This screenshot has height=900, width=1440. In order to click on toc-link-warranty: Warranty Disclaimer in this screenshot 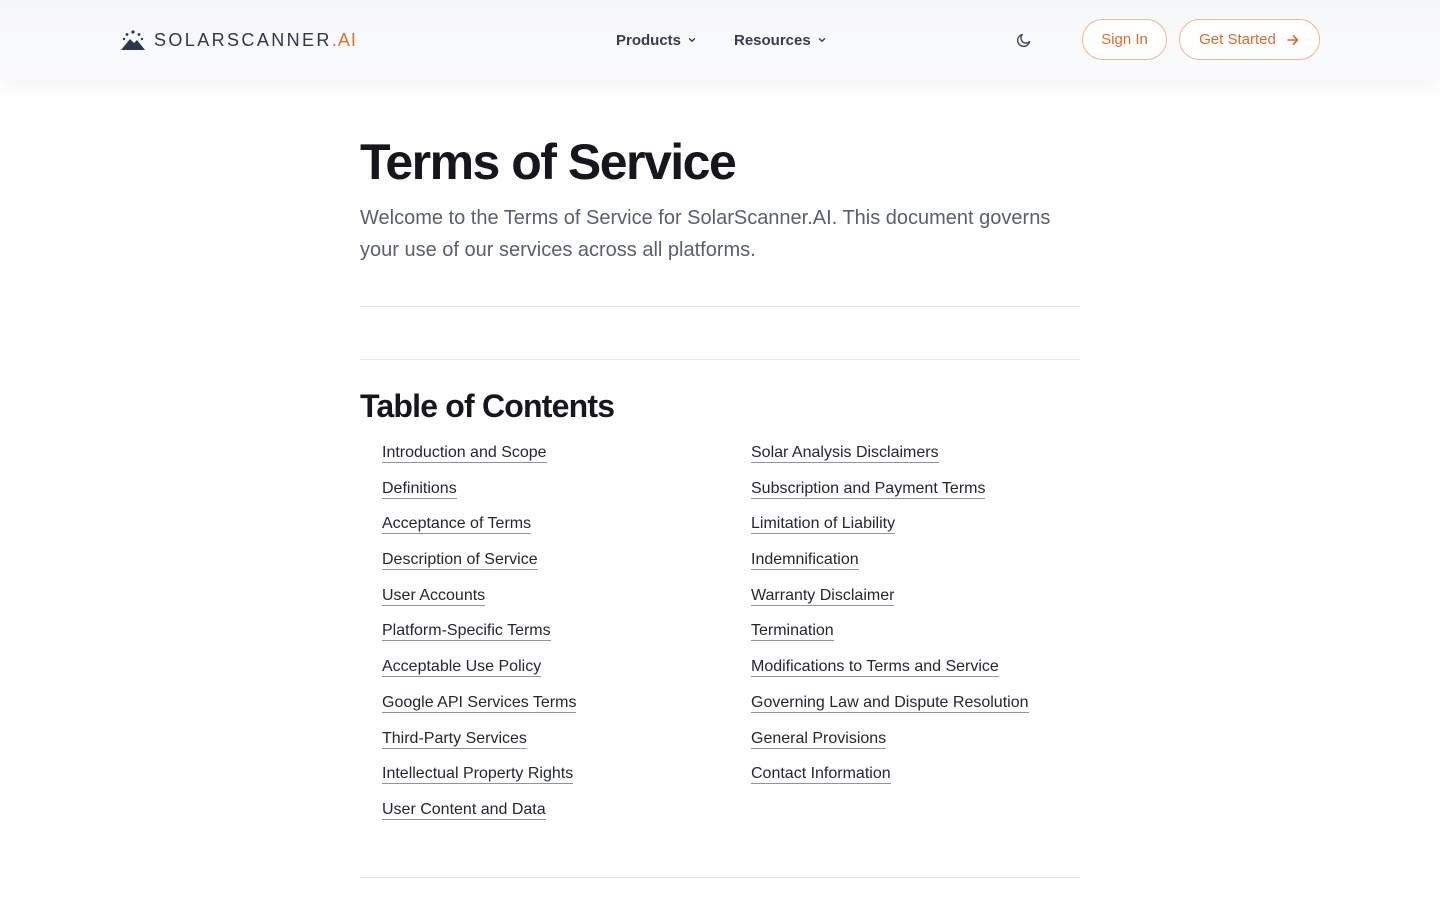, I will do `click(823, 596)`.